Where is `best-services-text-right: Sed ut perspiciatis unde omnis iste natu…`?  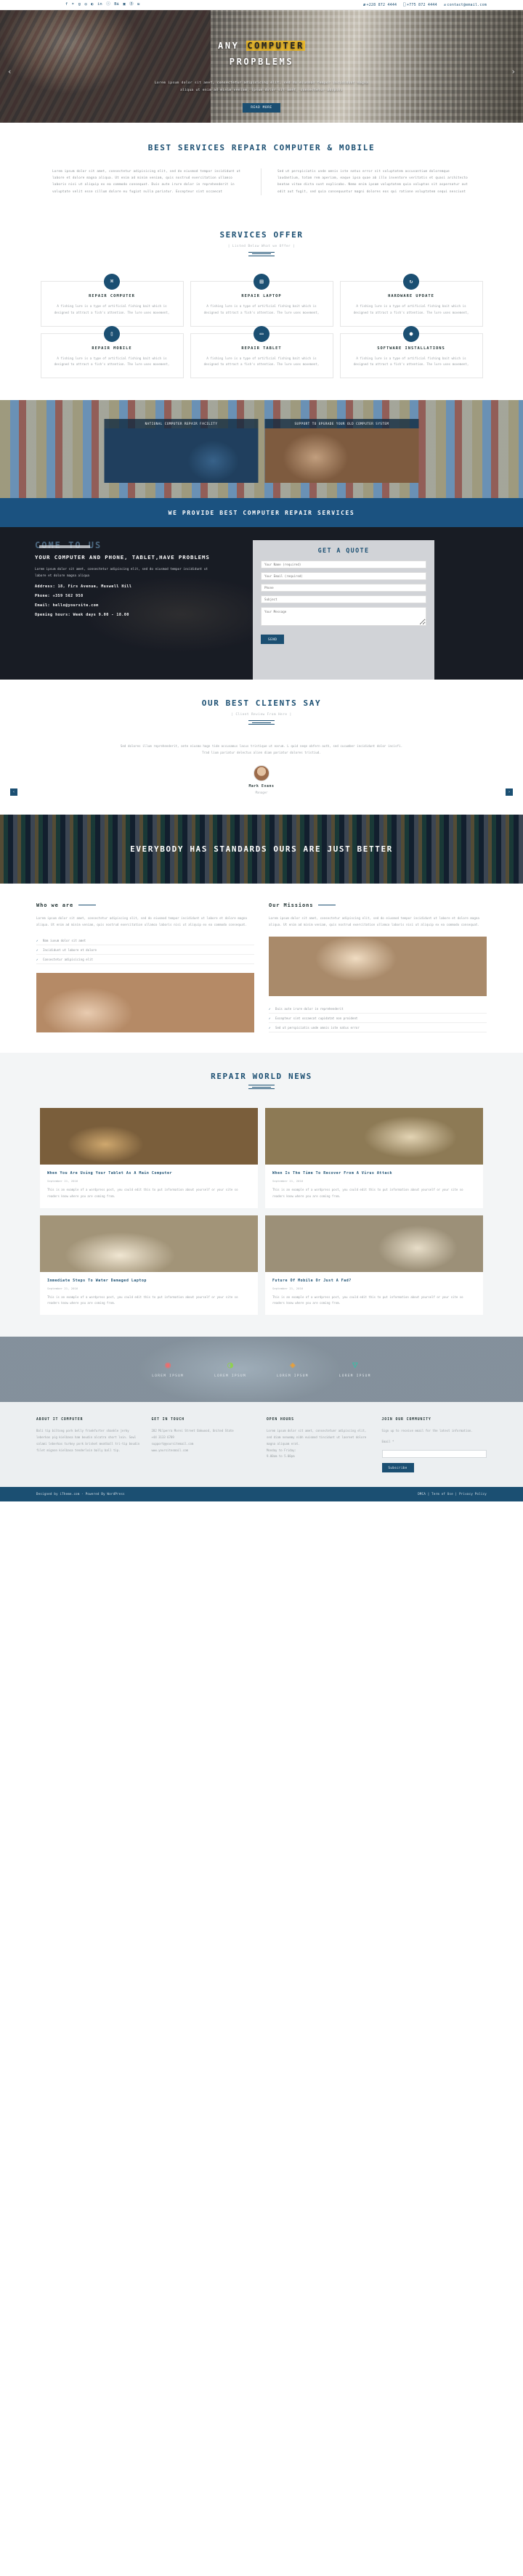
best-services-text-right: Sed ut perspiciatis unde omnis iste natu… is located at coordinates (372, 182).